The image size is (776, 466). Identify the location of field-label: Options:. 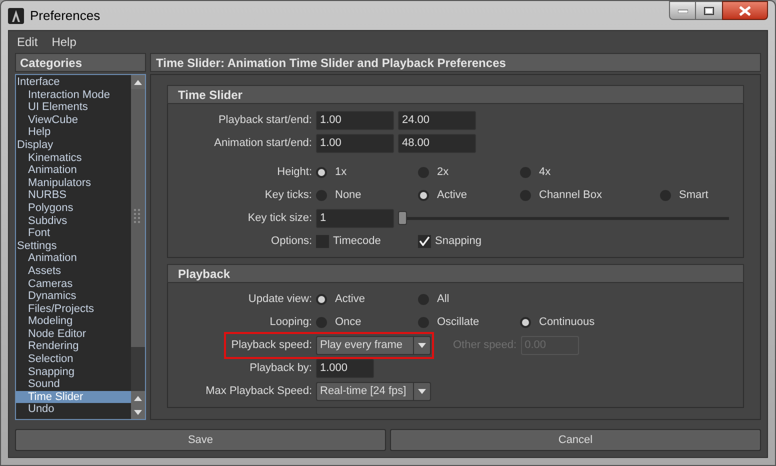
(291, 241).